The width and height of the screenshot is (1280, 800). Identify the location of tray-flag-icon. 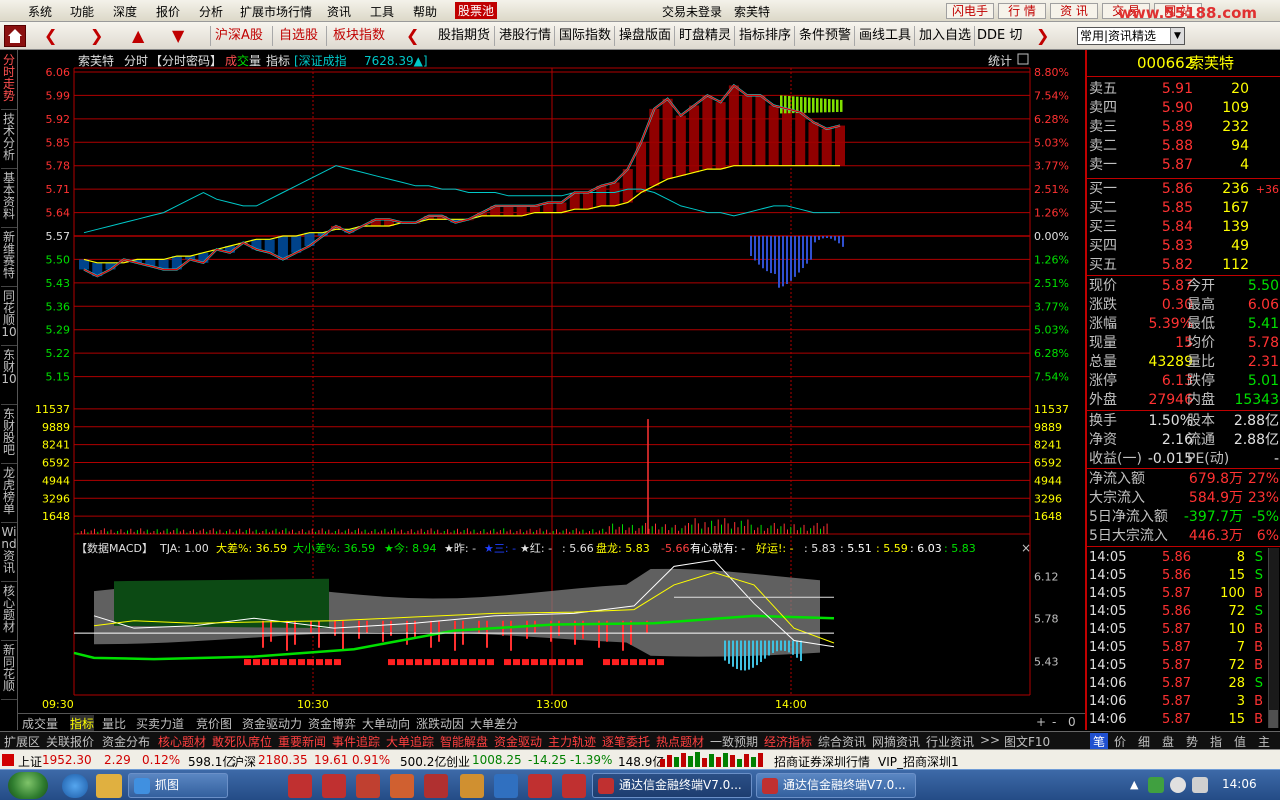
(1200, 785).